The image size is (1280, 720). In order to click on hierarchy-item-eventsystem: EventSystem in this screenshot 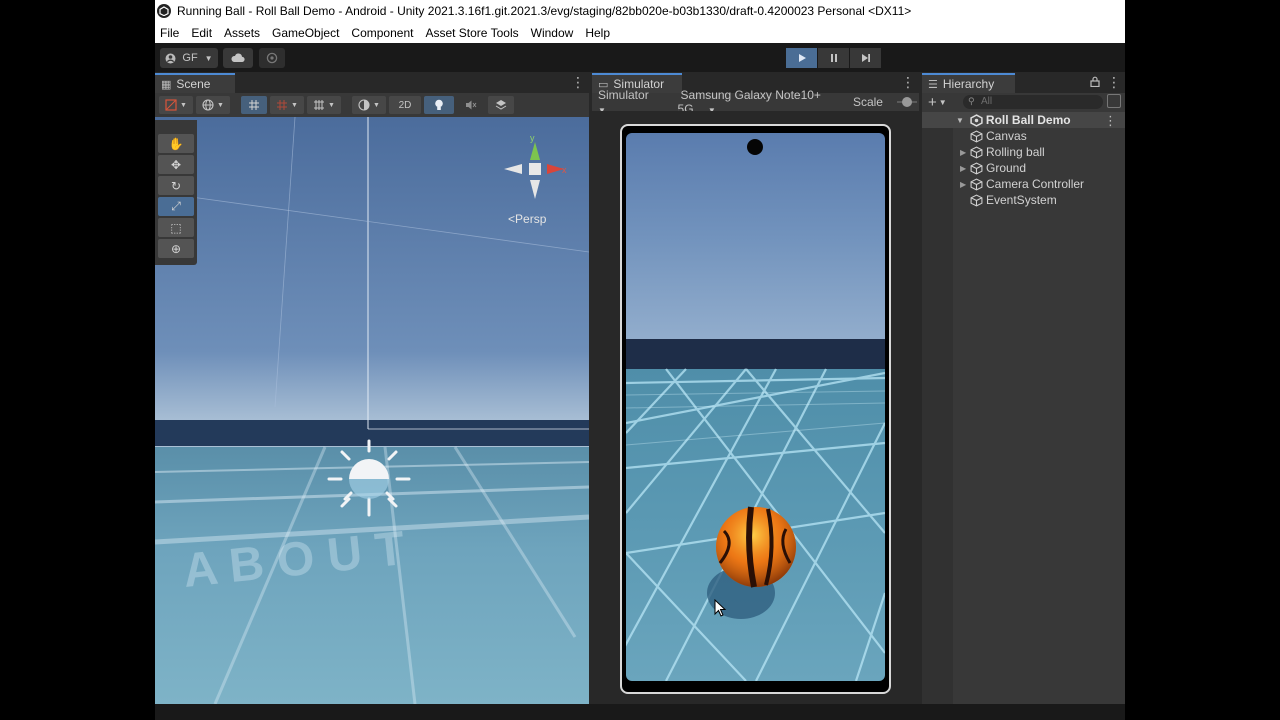, I will do `click(1008, 200)`.